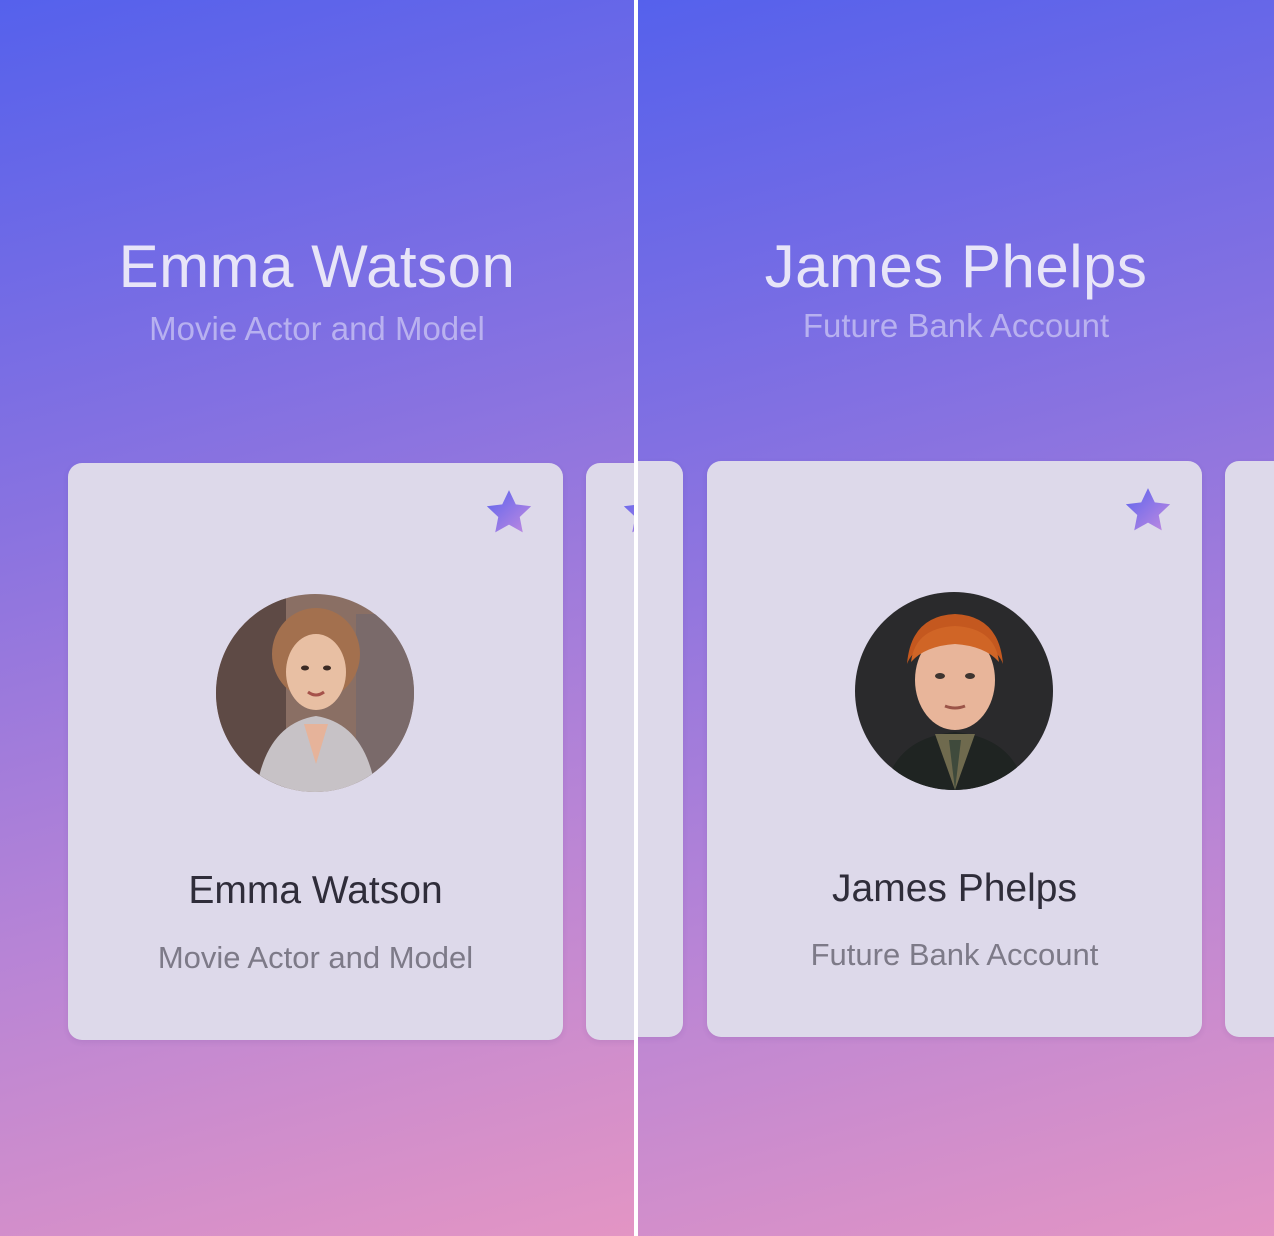 This screenshot has width=1274, height=1236. I want to click on card-subtitle: Future Bank Account, so click(954, 954).